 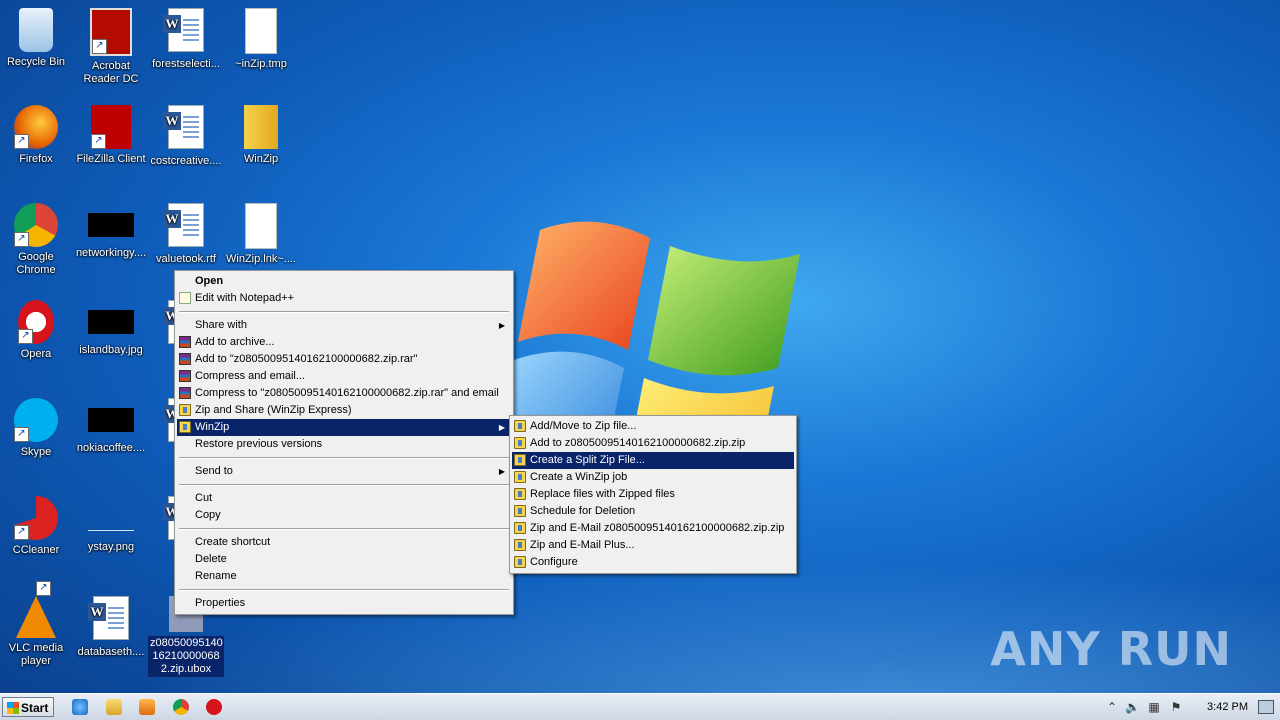 I want to click on desktop-icon: ↗ Skype, so click(x=37, y=428).